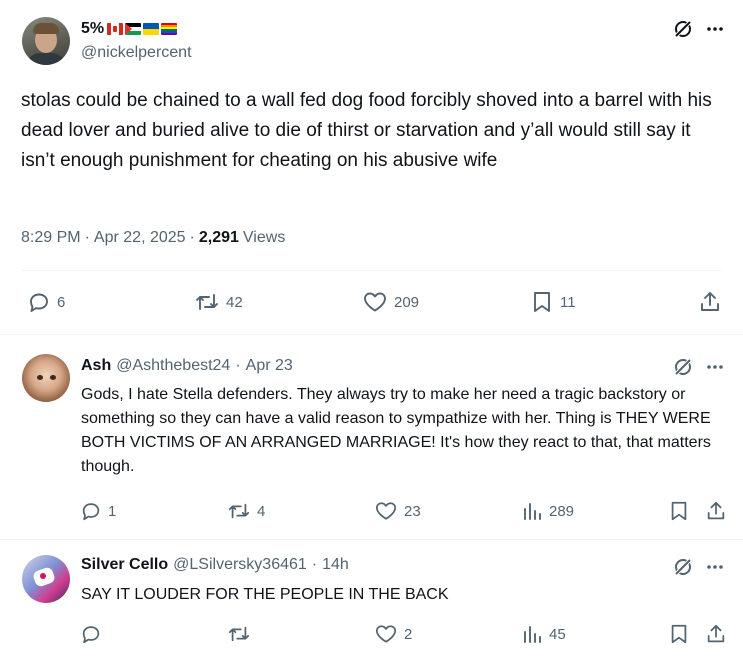 This screenshot has width=743, height=656. What do you see at coordinates (264, 237) in the screenshot?
I see `views-label: Views` at bounding box center [264, 237].